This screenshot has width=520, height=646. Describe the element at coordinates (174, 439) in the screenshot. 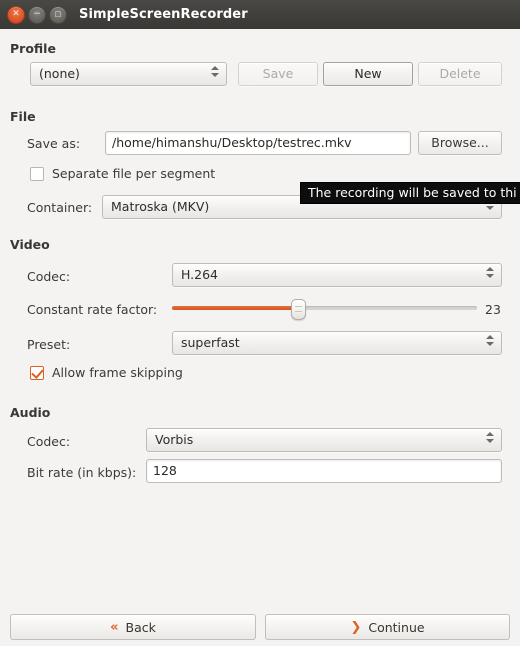

I see `audio-codec-value: Vorbis` at that location.